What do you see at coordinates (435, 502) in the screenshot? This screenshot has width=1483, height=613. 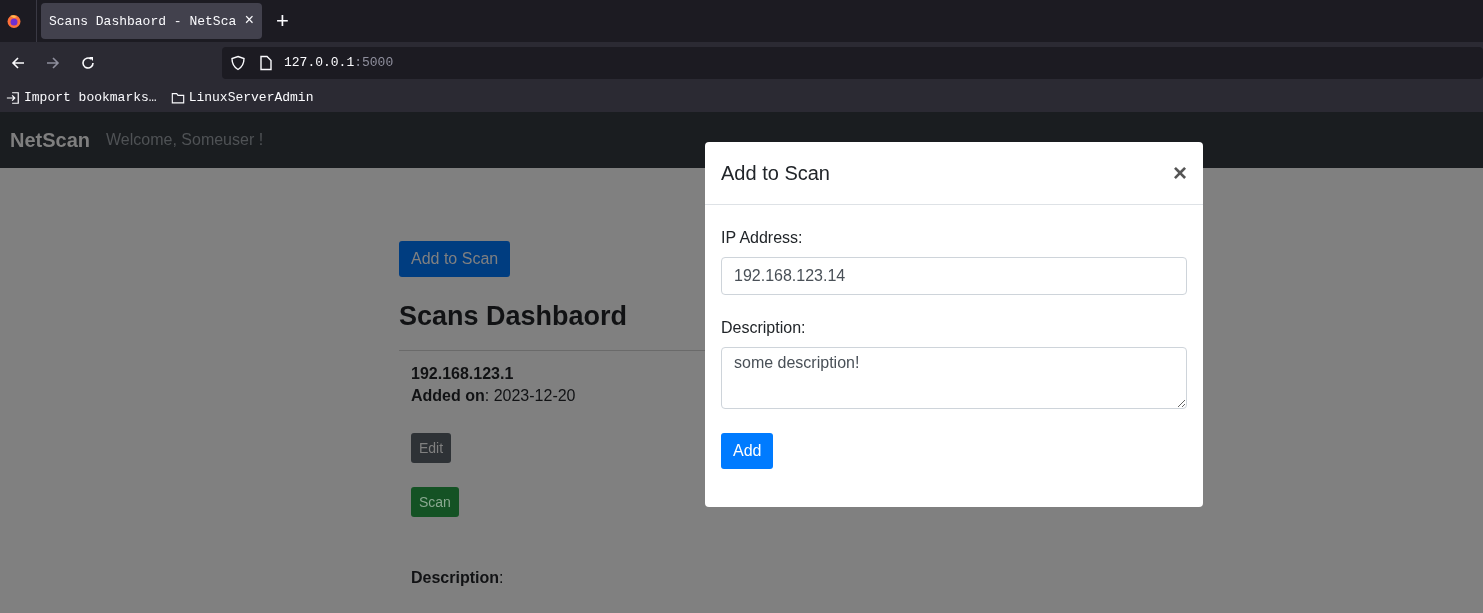 I see `scan-button: Scan` at bounding box center [435, 502].